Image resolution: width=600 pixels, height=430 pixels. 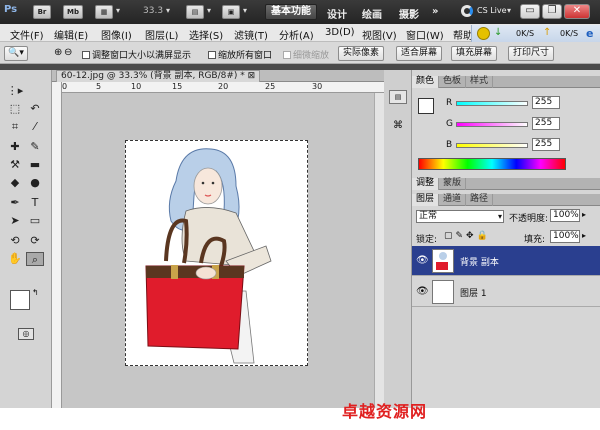 I want to click on menu-image: 图像(I), so click(x=116, y=34).